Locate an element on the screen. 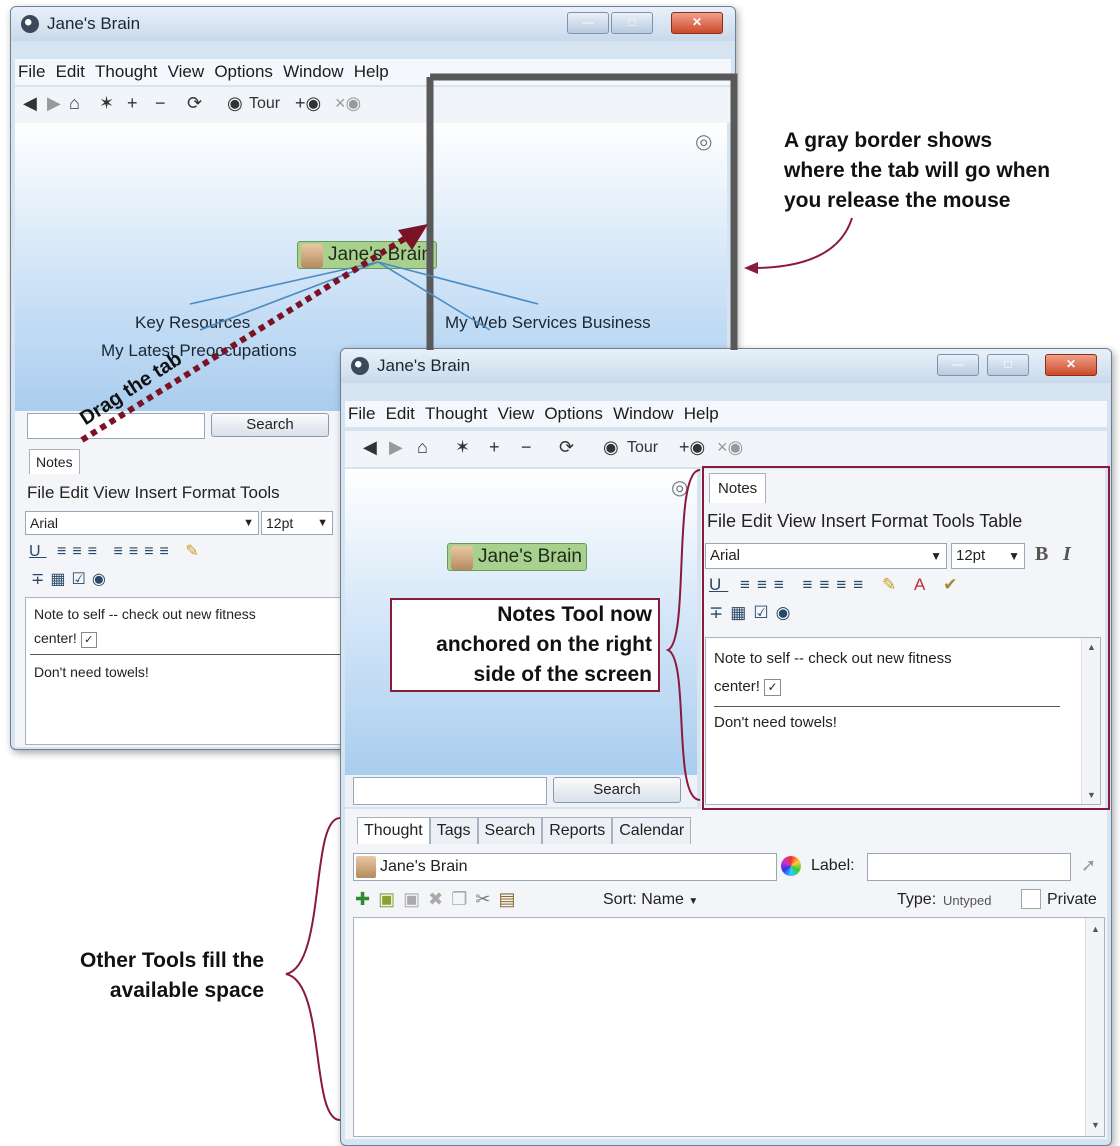 The height and width of the screenshot is (1146, 1120). thought-name-field: Jane's Brain is located at coordinates (565, 867).